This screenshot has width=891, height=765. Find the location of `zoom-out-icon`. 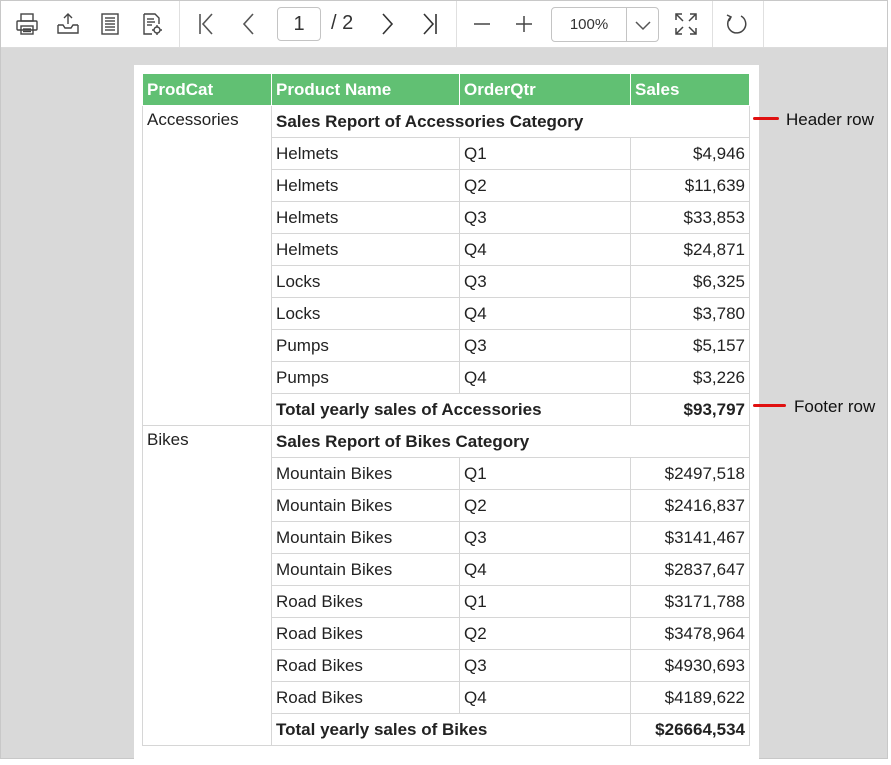

zoom-out-icon is located at coordinates (482, 24).